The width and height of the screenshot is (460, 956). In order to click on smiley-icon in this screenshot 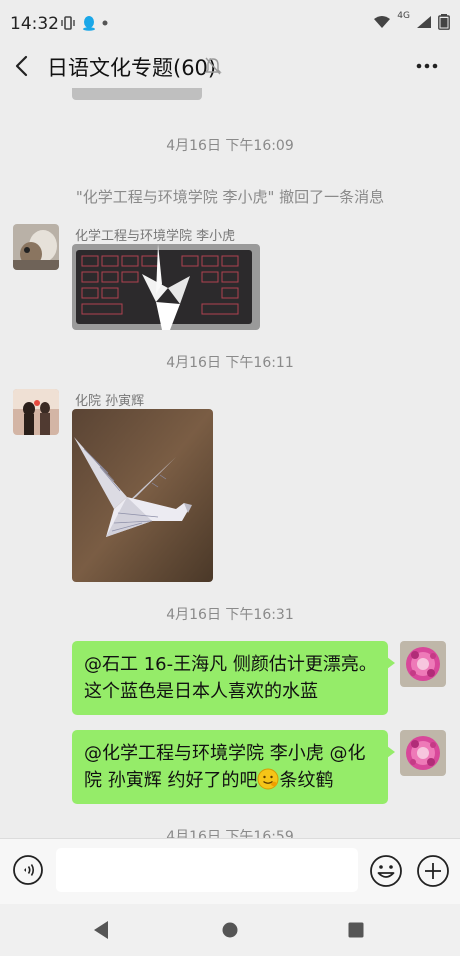, I will do `click(386, 871)`.